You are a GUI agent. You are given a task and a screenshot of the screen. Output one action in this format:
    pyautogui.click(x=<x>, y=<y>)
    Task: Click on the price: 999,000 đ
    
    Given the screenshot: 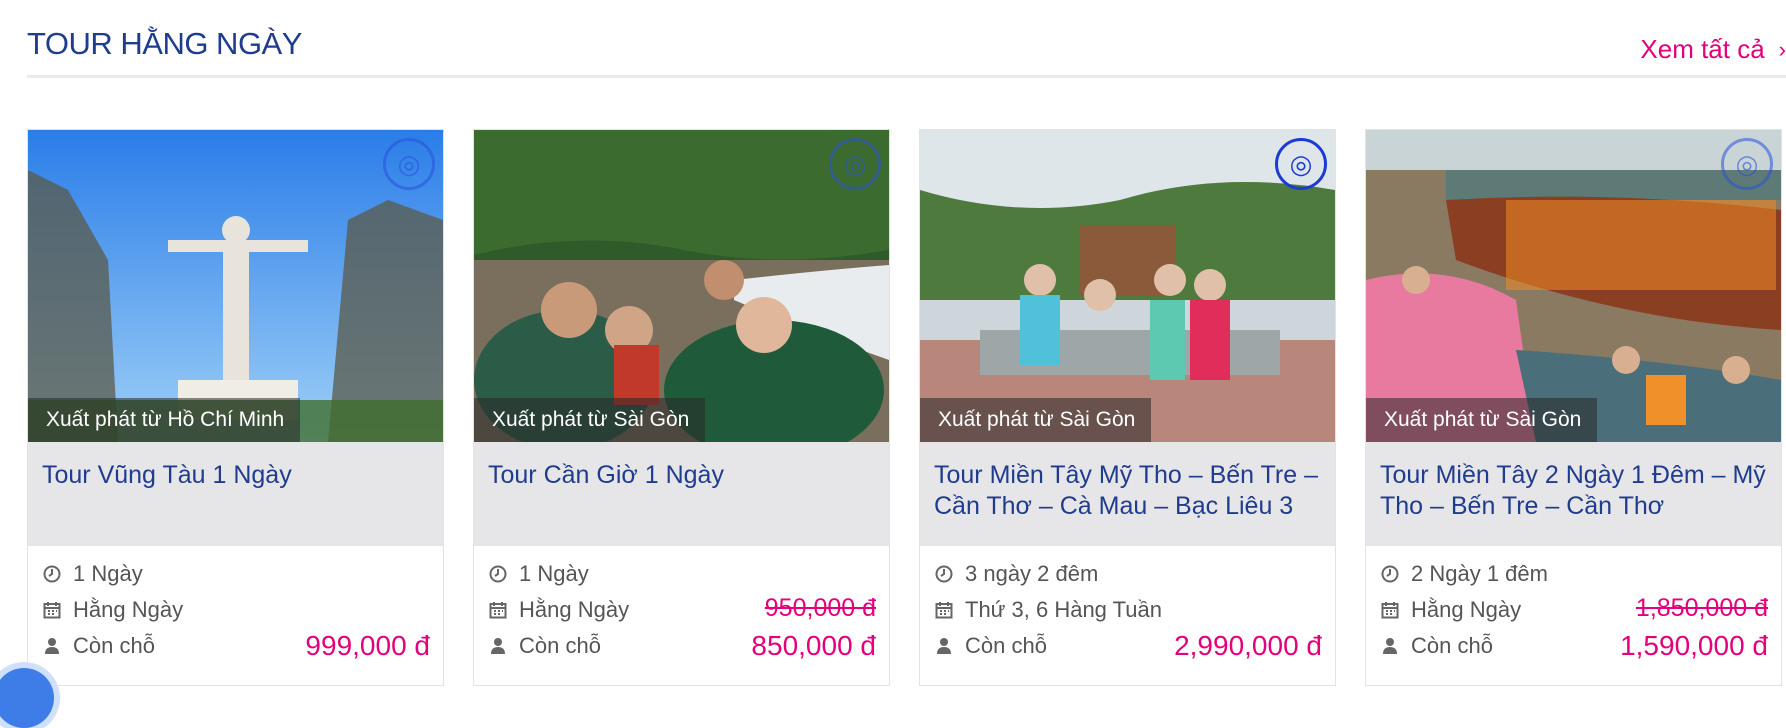 What is the action you would take?
    pyautogui.click(x=367, y=645)
    